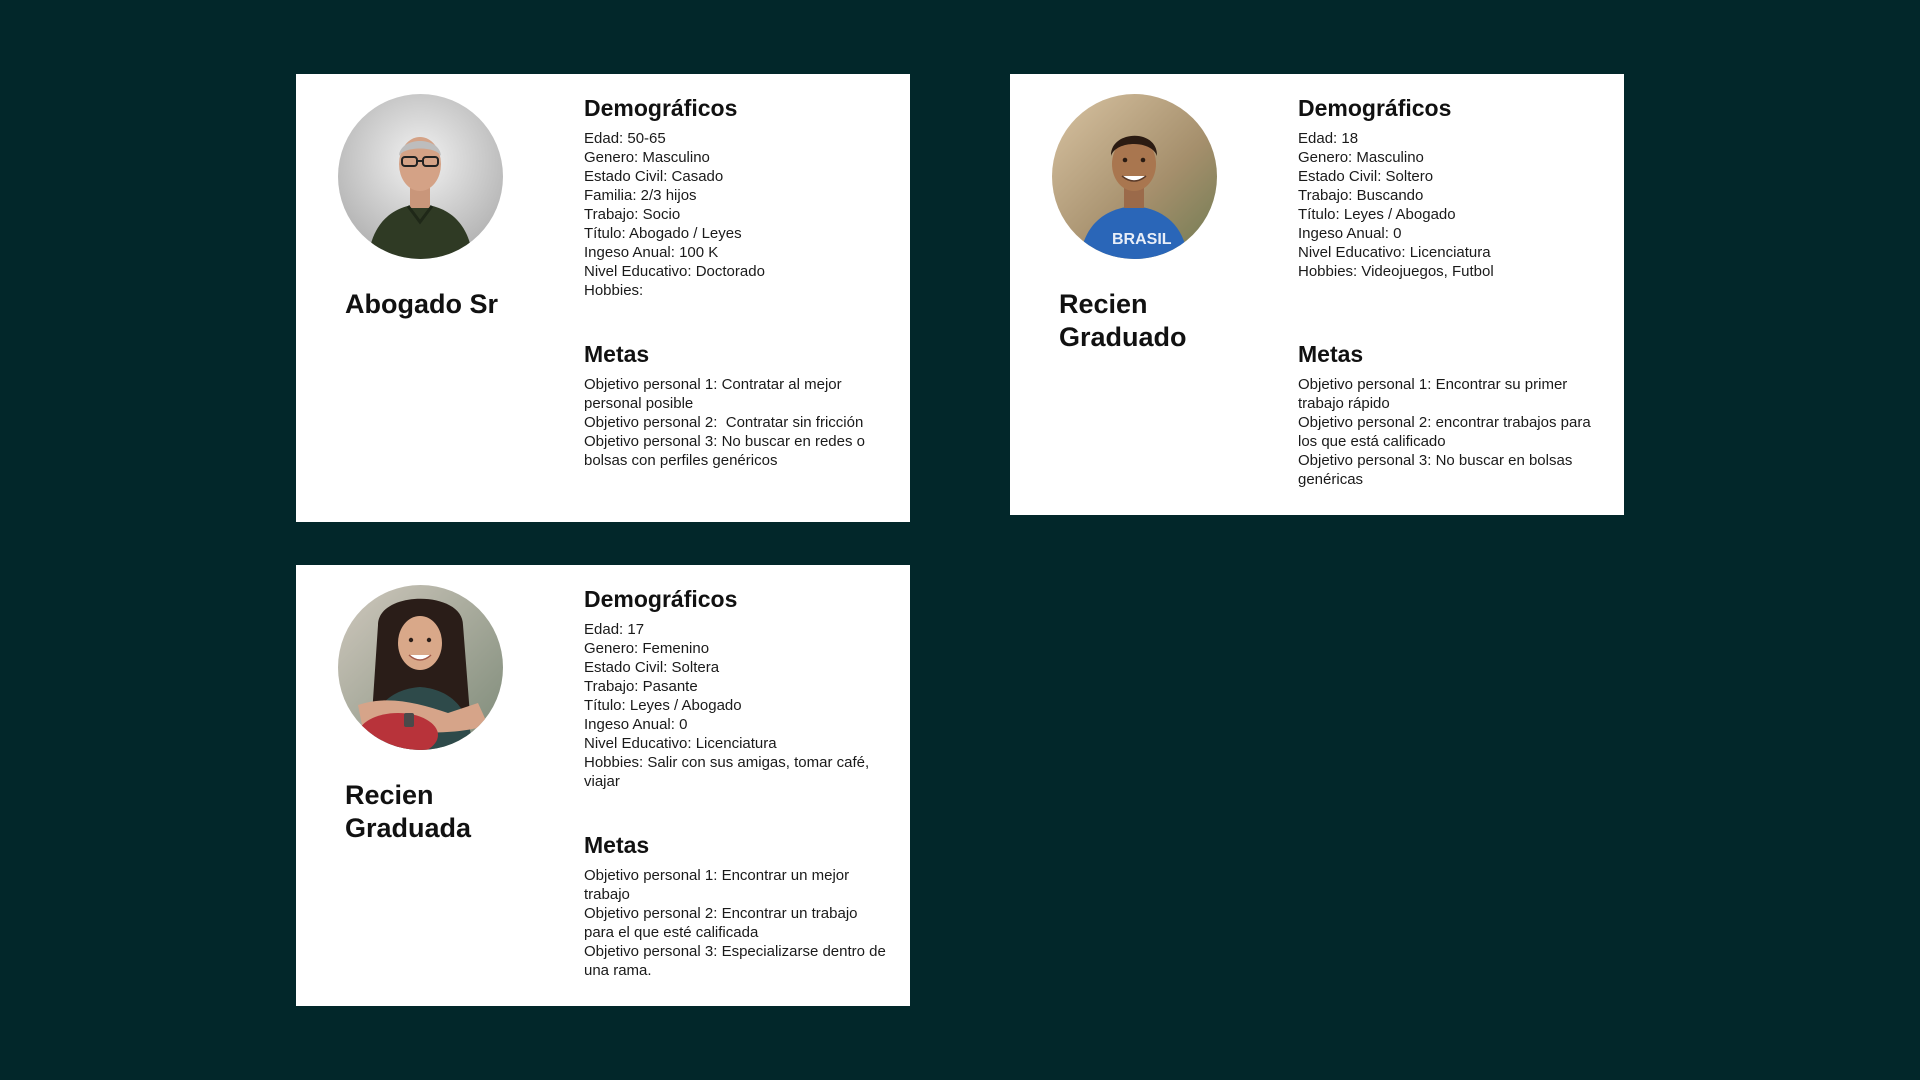 The image size is (1920, 1080). I want to click on man-glasses-photo, so click(420, 176).